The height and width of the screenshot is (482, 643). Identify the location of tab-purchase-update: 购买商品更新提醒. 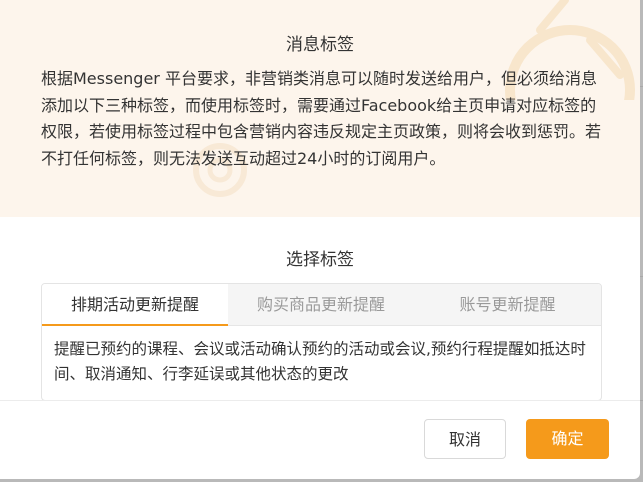
(321, 304).